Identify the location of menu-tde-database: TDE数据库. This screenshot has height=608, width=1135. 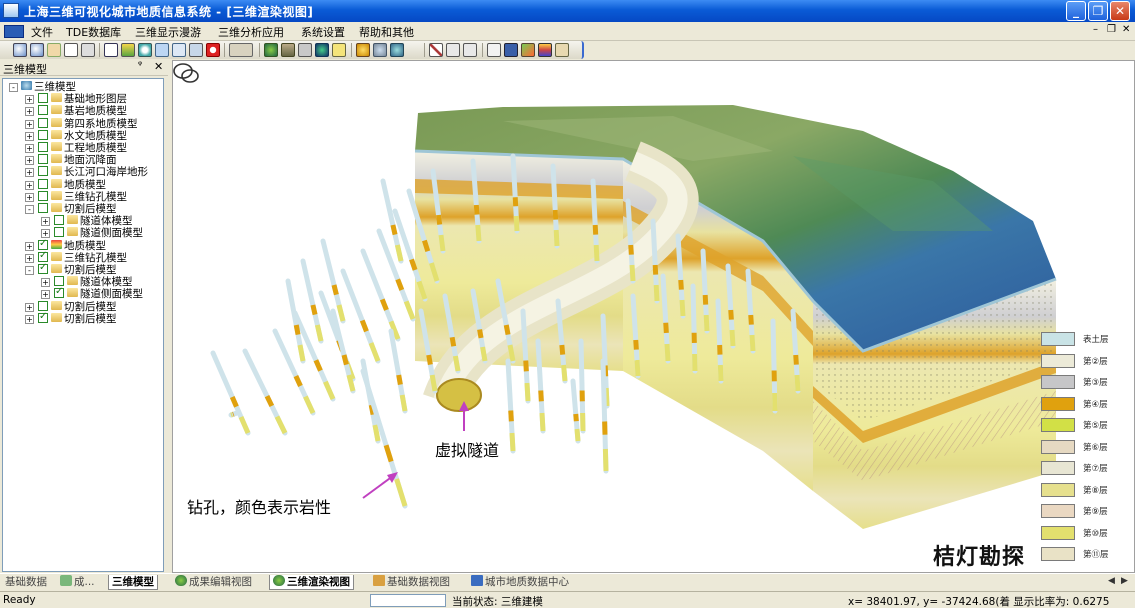
(93, 32).